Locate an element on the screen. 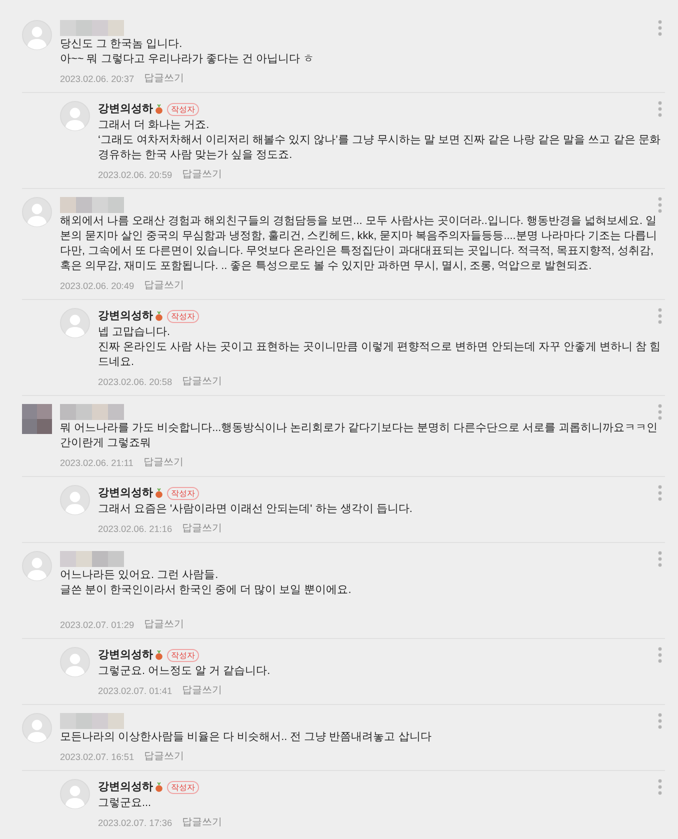 This screenshot has height=839, width=678. comment-date: 2023.02.06. 20:58 is located at coordinates (135, 382).